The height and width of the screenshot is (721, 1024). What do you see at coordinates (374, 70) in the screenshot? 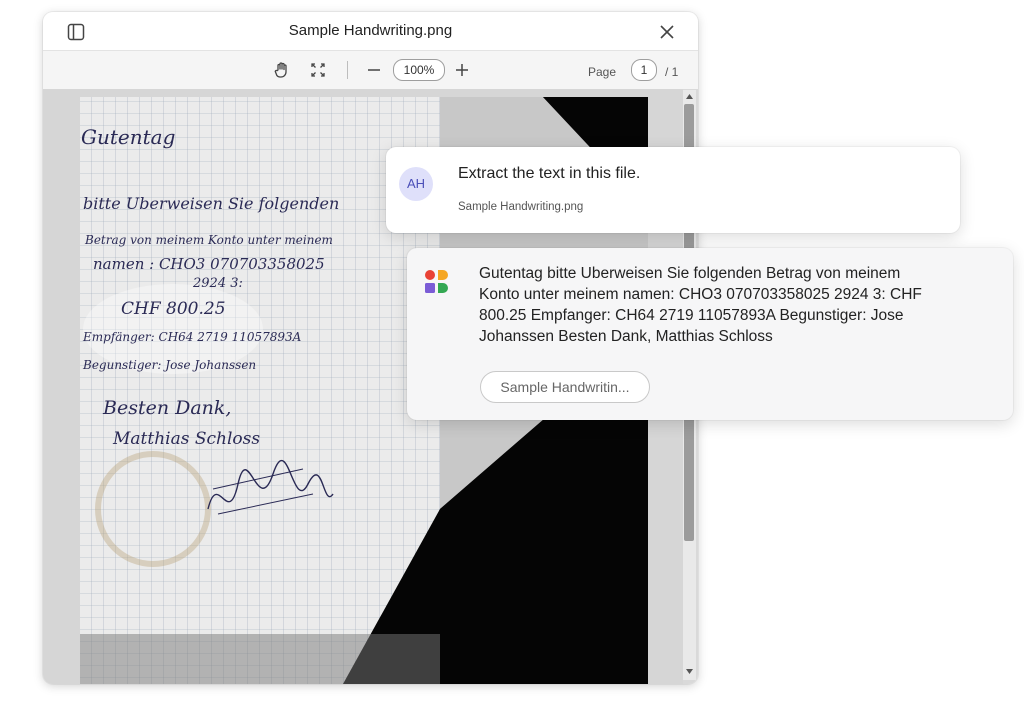
I see `zoom-out-icon` at bounding box center [374, 70].